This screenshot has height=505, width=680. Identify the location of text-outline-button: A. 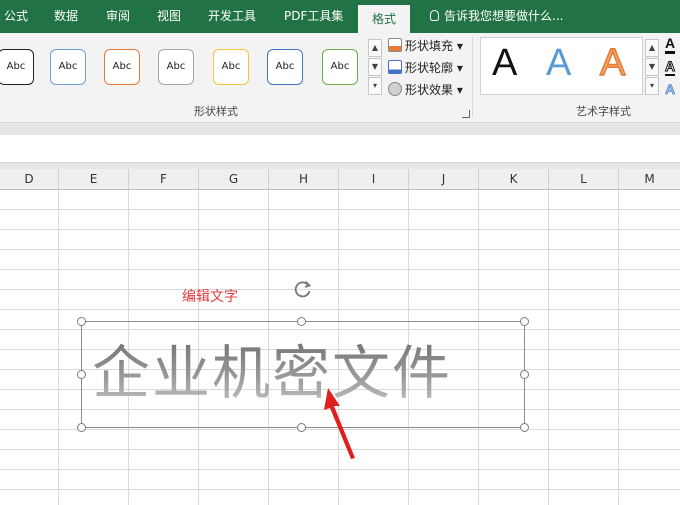
(670, 67).